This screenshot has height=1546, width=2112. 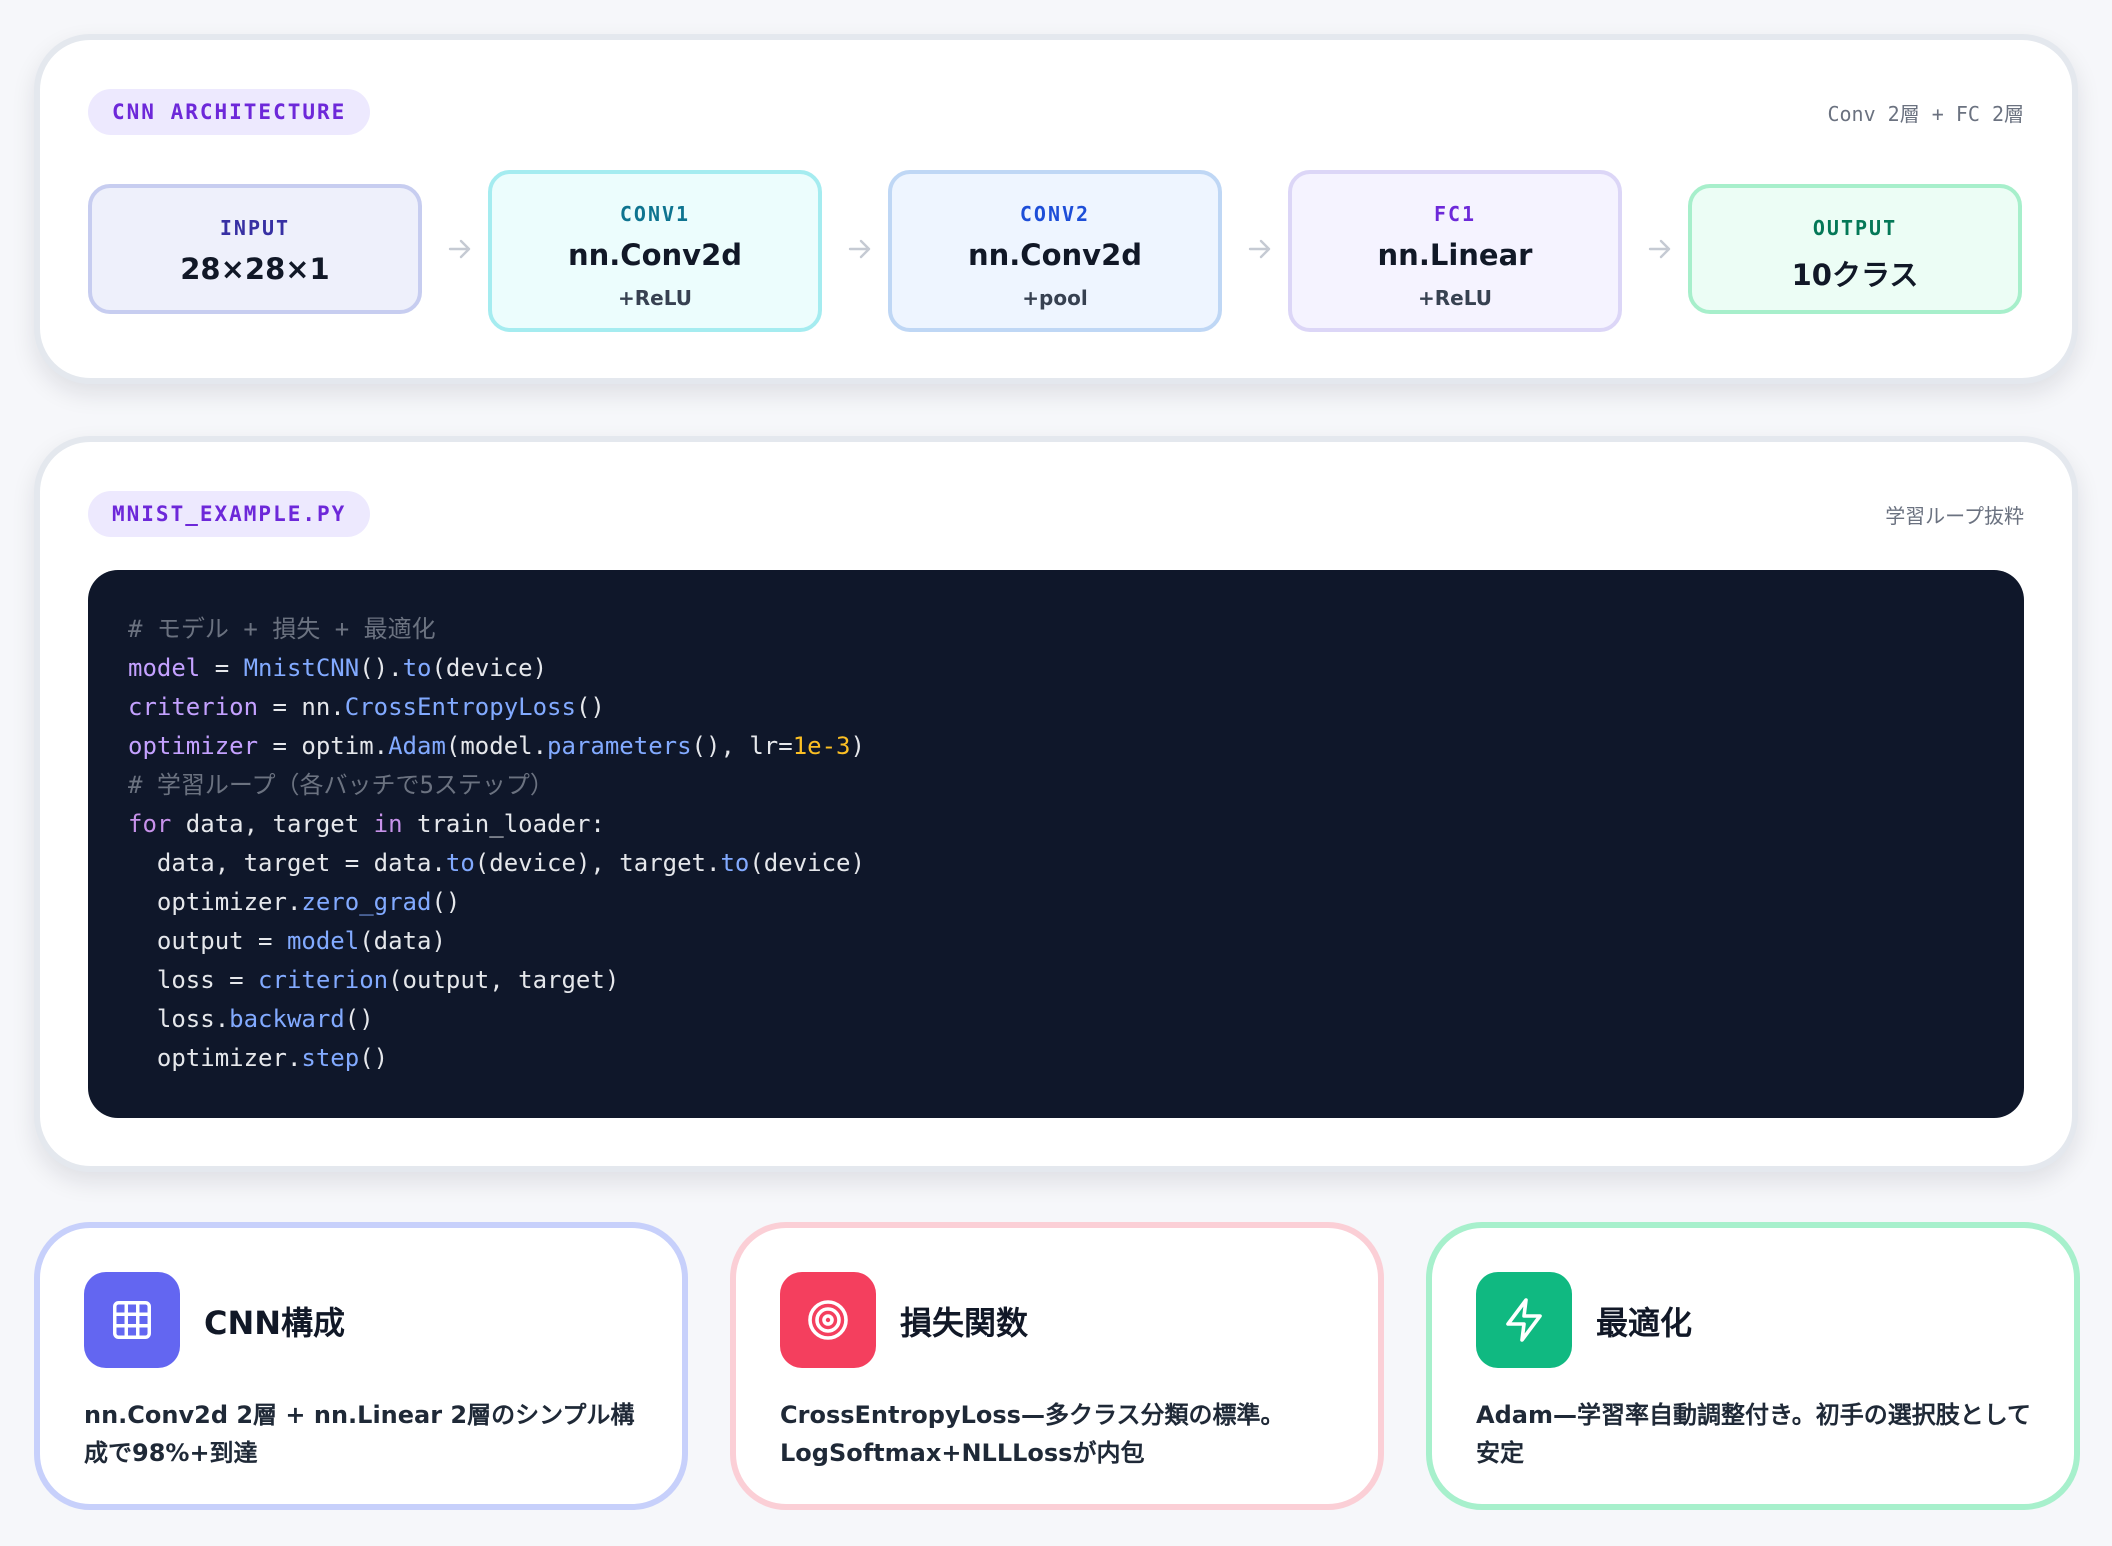 What do you see at coordinates (338, 668) in the screenshot?
I see `code-line: model = MnistCNN().to(device)` at bounding box center [338, 668].